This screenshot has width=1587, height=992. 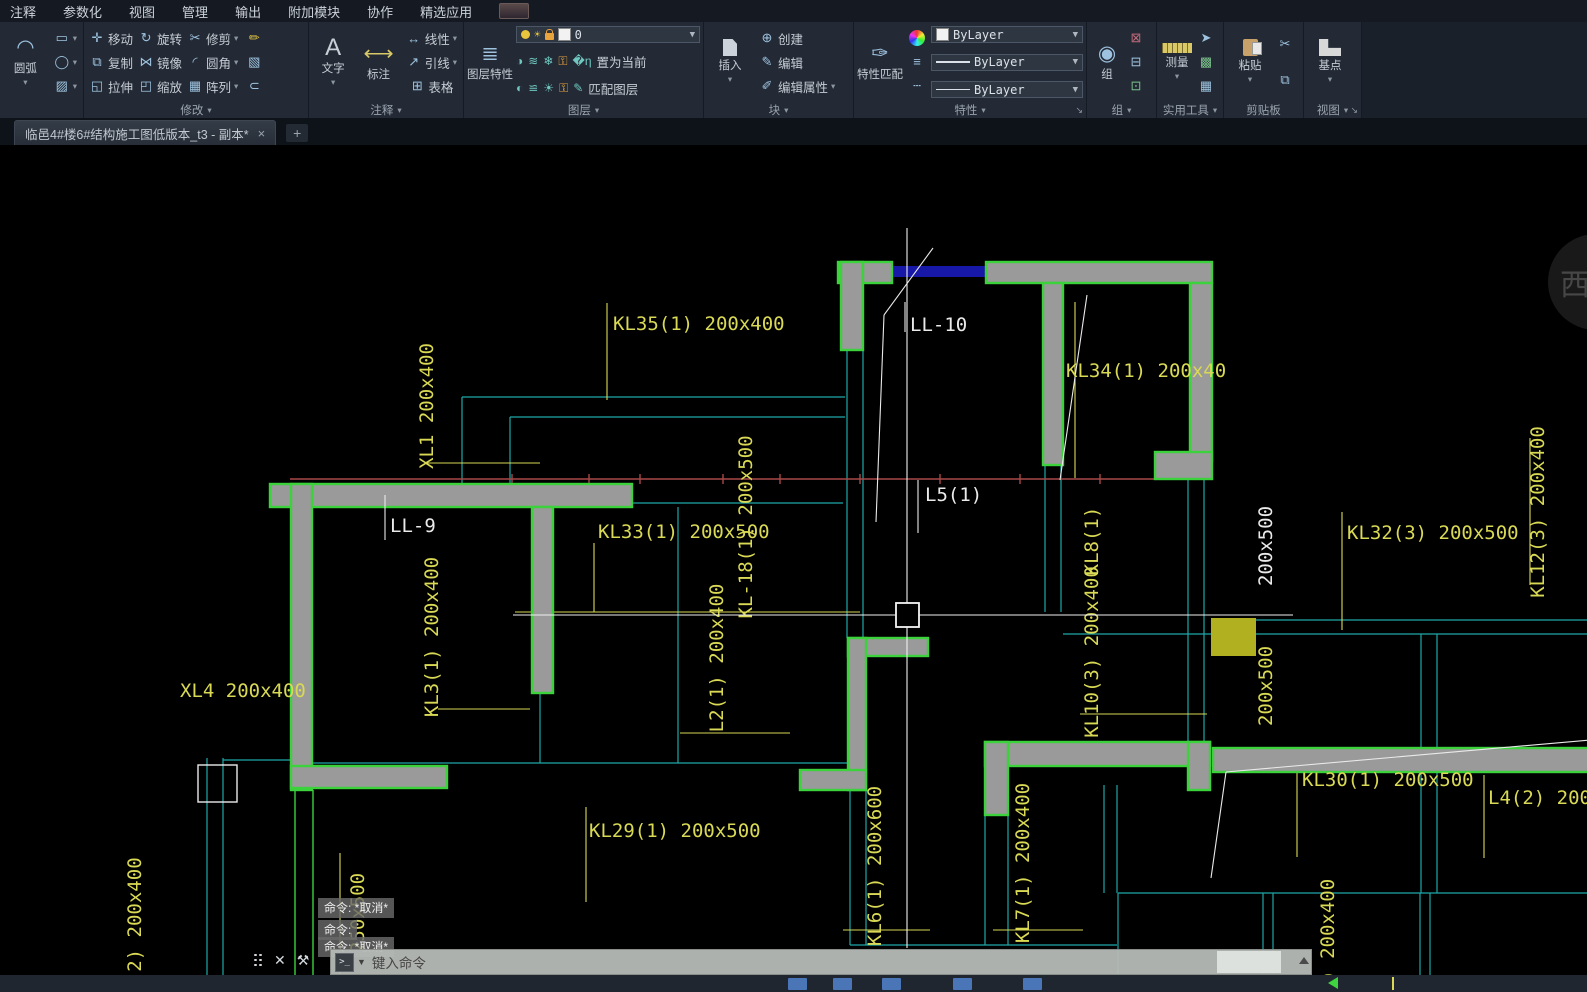 I want to click on text-tool: A 文字 ▾, so click(x=333, y=62).